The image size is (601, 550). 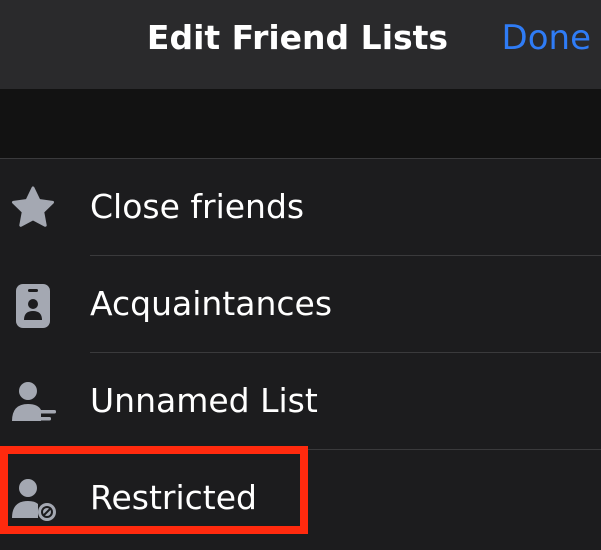 What do you see at coordinates (34, 500) in the screenshot?
I see `person-restricted-icon` at bounding box center [34, 500].